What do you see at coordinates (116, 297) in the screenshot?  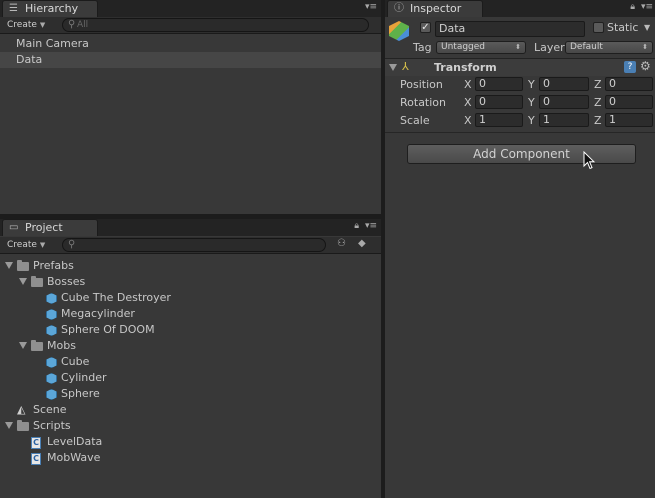 I see `tree-item-label: Cube The Destroyer` at bounding box center [116, 297].